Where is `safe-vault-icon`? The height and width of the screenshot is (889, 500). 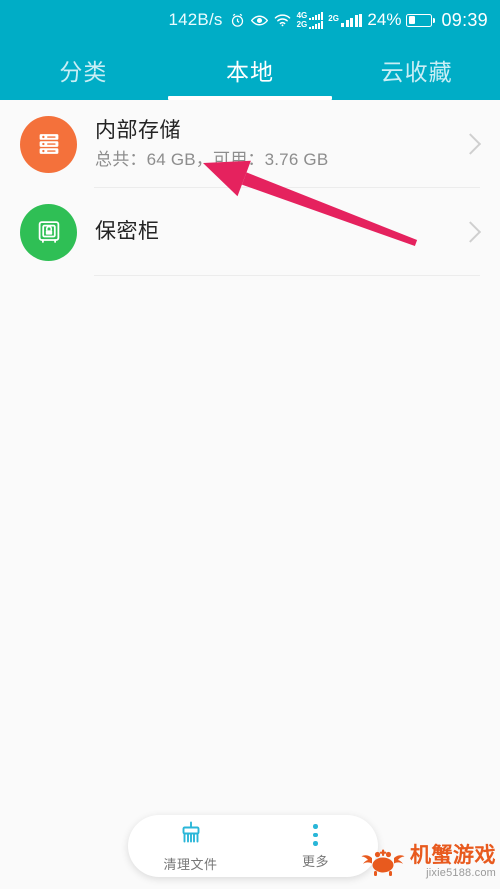
safe-vault-icon is located at coordinates (48, 232).